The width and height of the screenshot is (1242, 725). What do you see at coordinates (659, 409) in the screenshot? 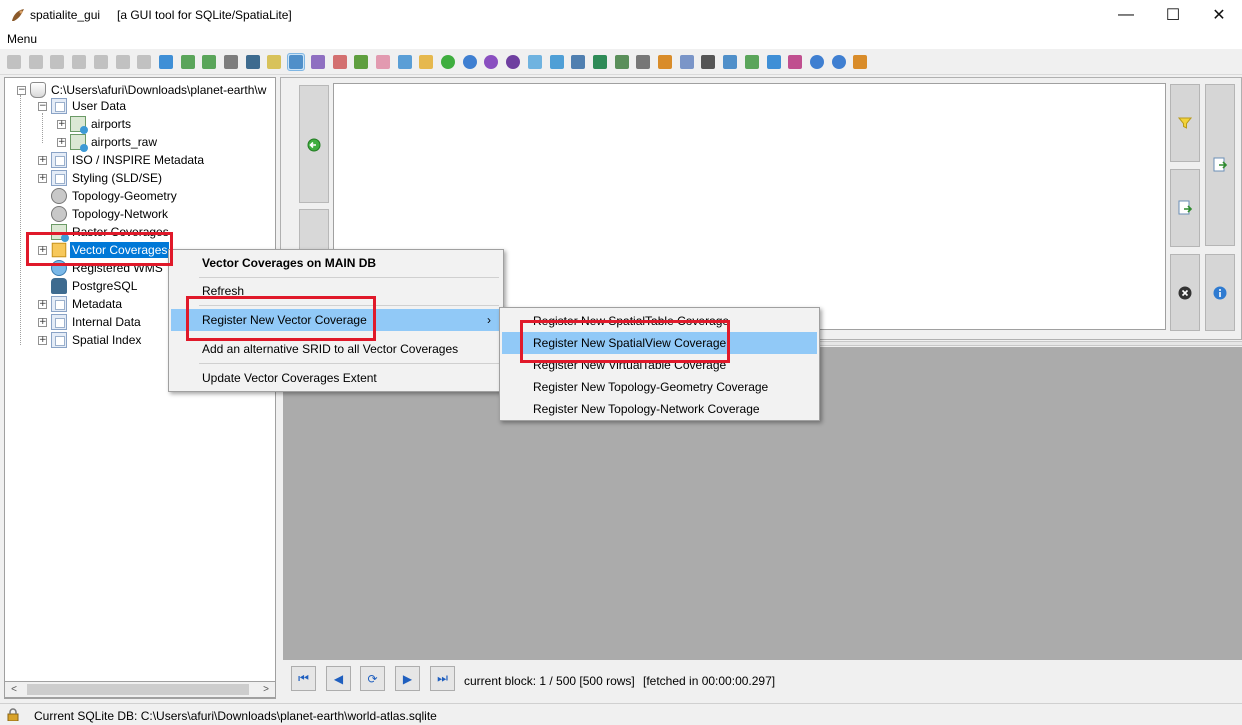
I see `menu-item-register-topology-network: Register New Topology-Network Coverage` at bounding box center [659, 409].